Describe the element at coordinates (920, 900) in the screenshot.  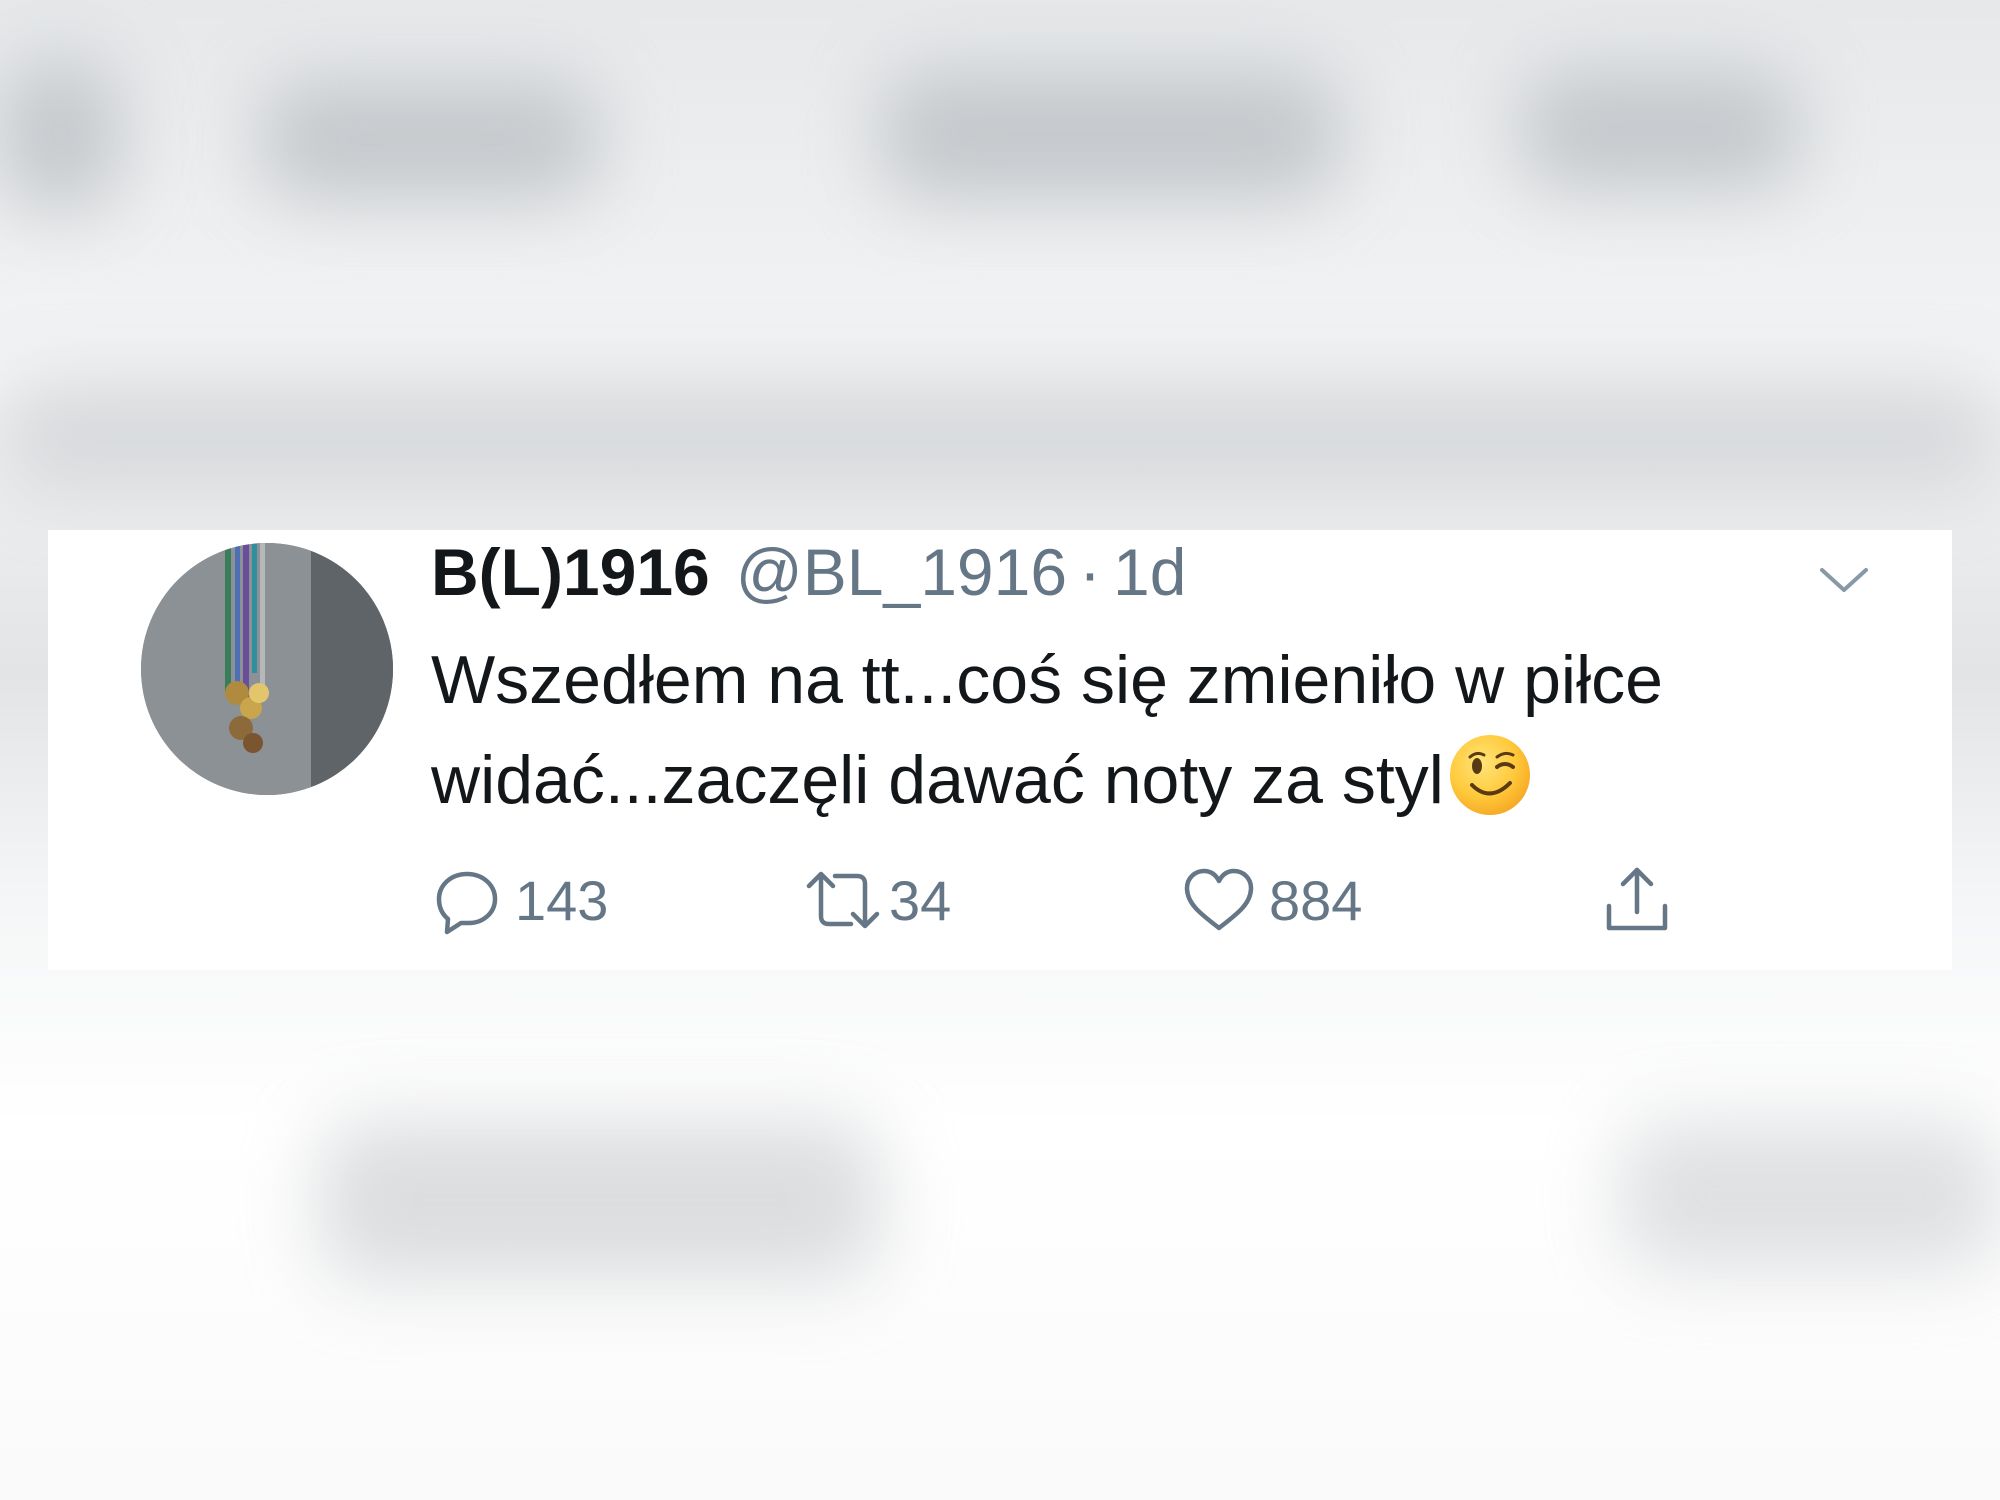
I see `retweet-count: 34` at that location.